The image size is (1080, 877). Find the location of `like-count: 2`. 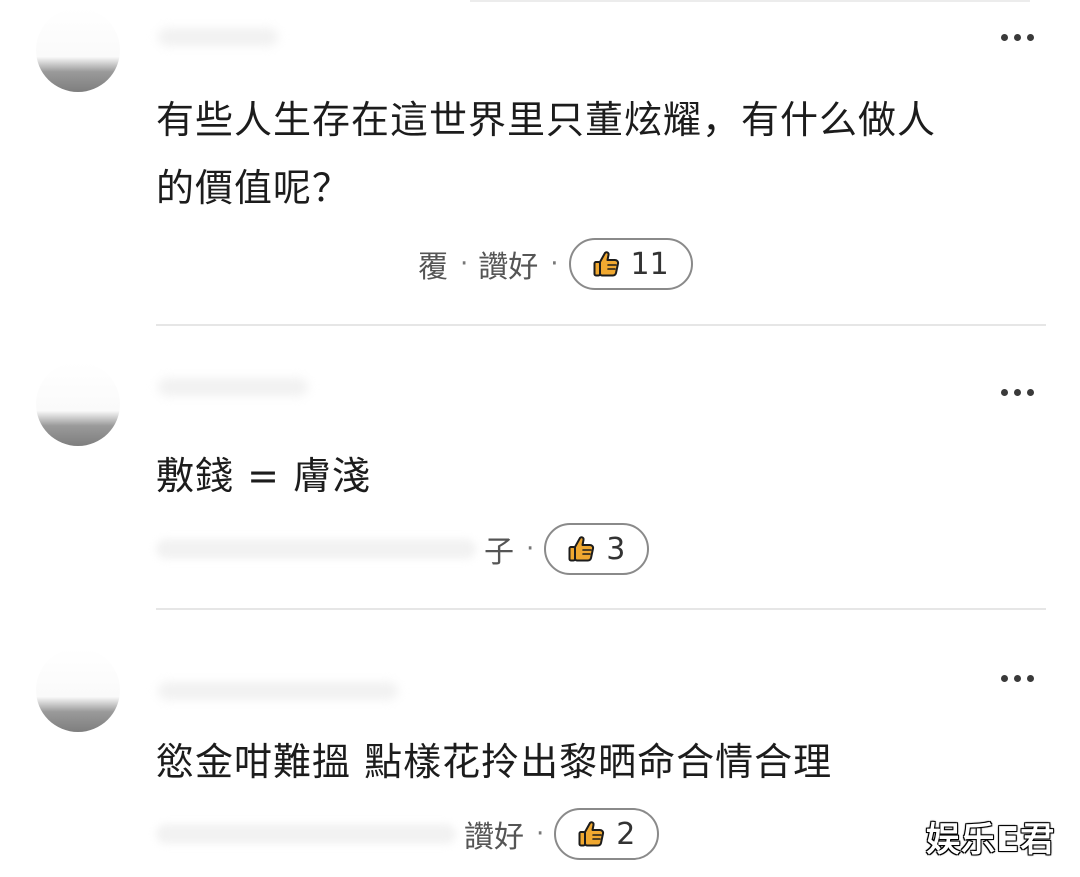

like-count: 2 is located at coordinates (626, 834).